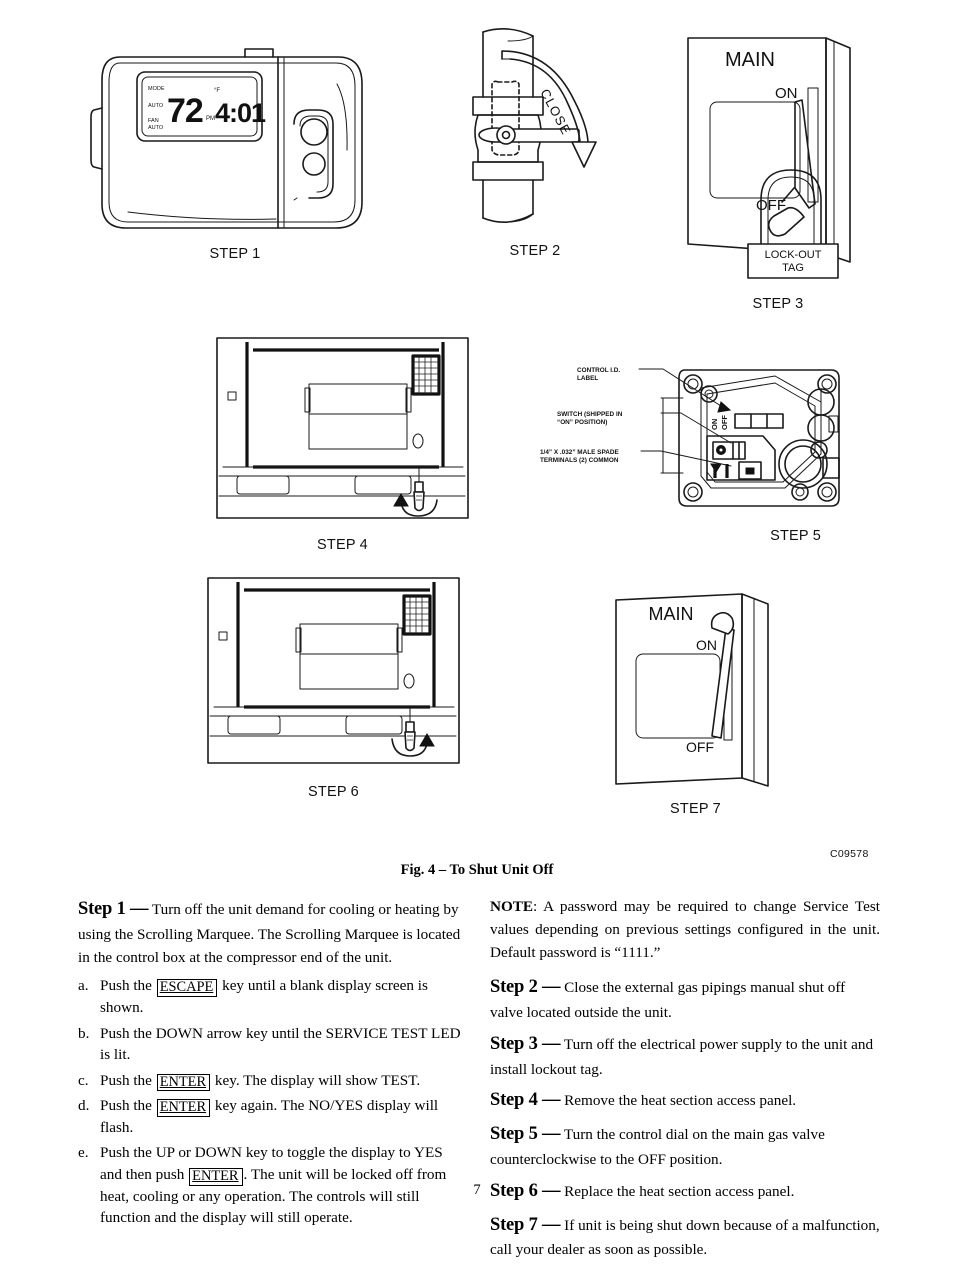 This screenshot has height=1268, width=954. What do you see at coordinates (671, 614) in the screenshot?
I see `main-disconnect-on-title: MAIN` at bounding box center [671, 614].